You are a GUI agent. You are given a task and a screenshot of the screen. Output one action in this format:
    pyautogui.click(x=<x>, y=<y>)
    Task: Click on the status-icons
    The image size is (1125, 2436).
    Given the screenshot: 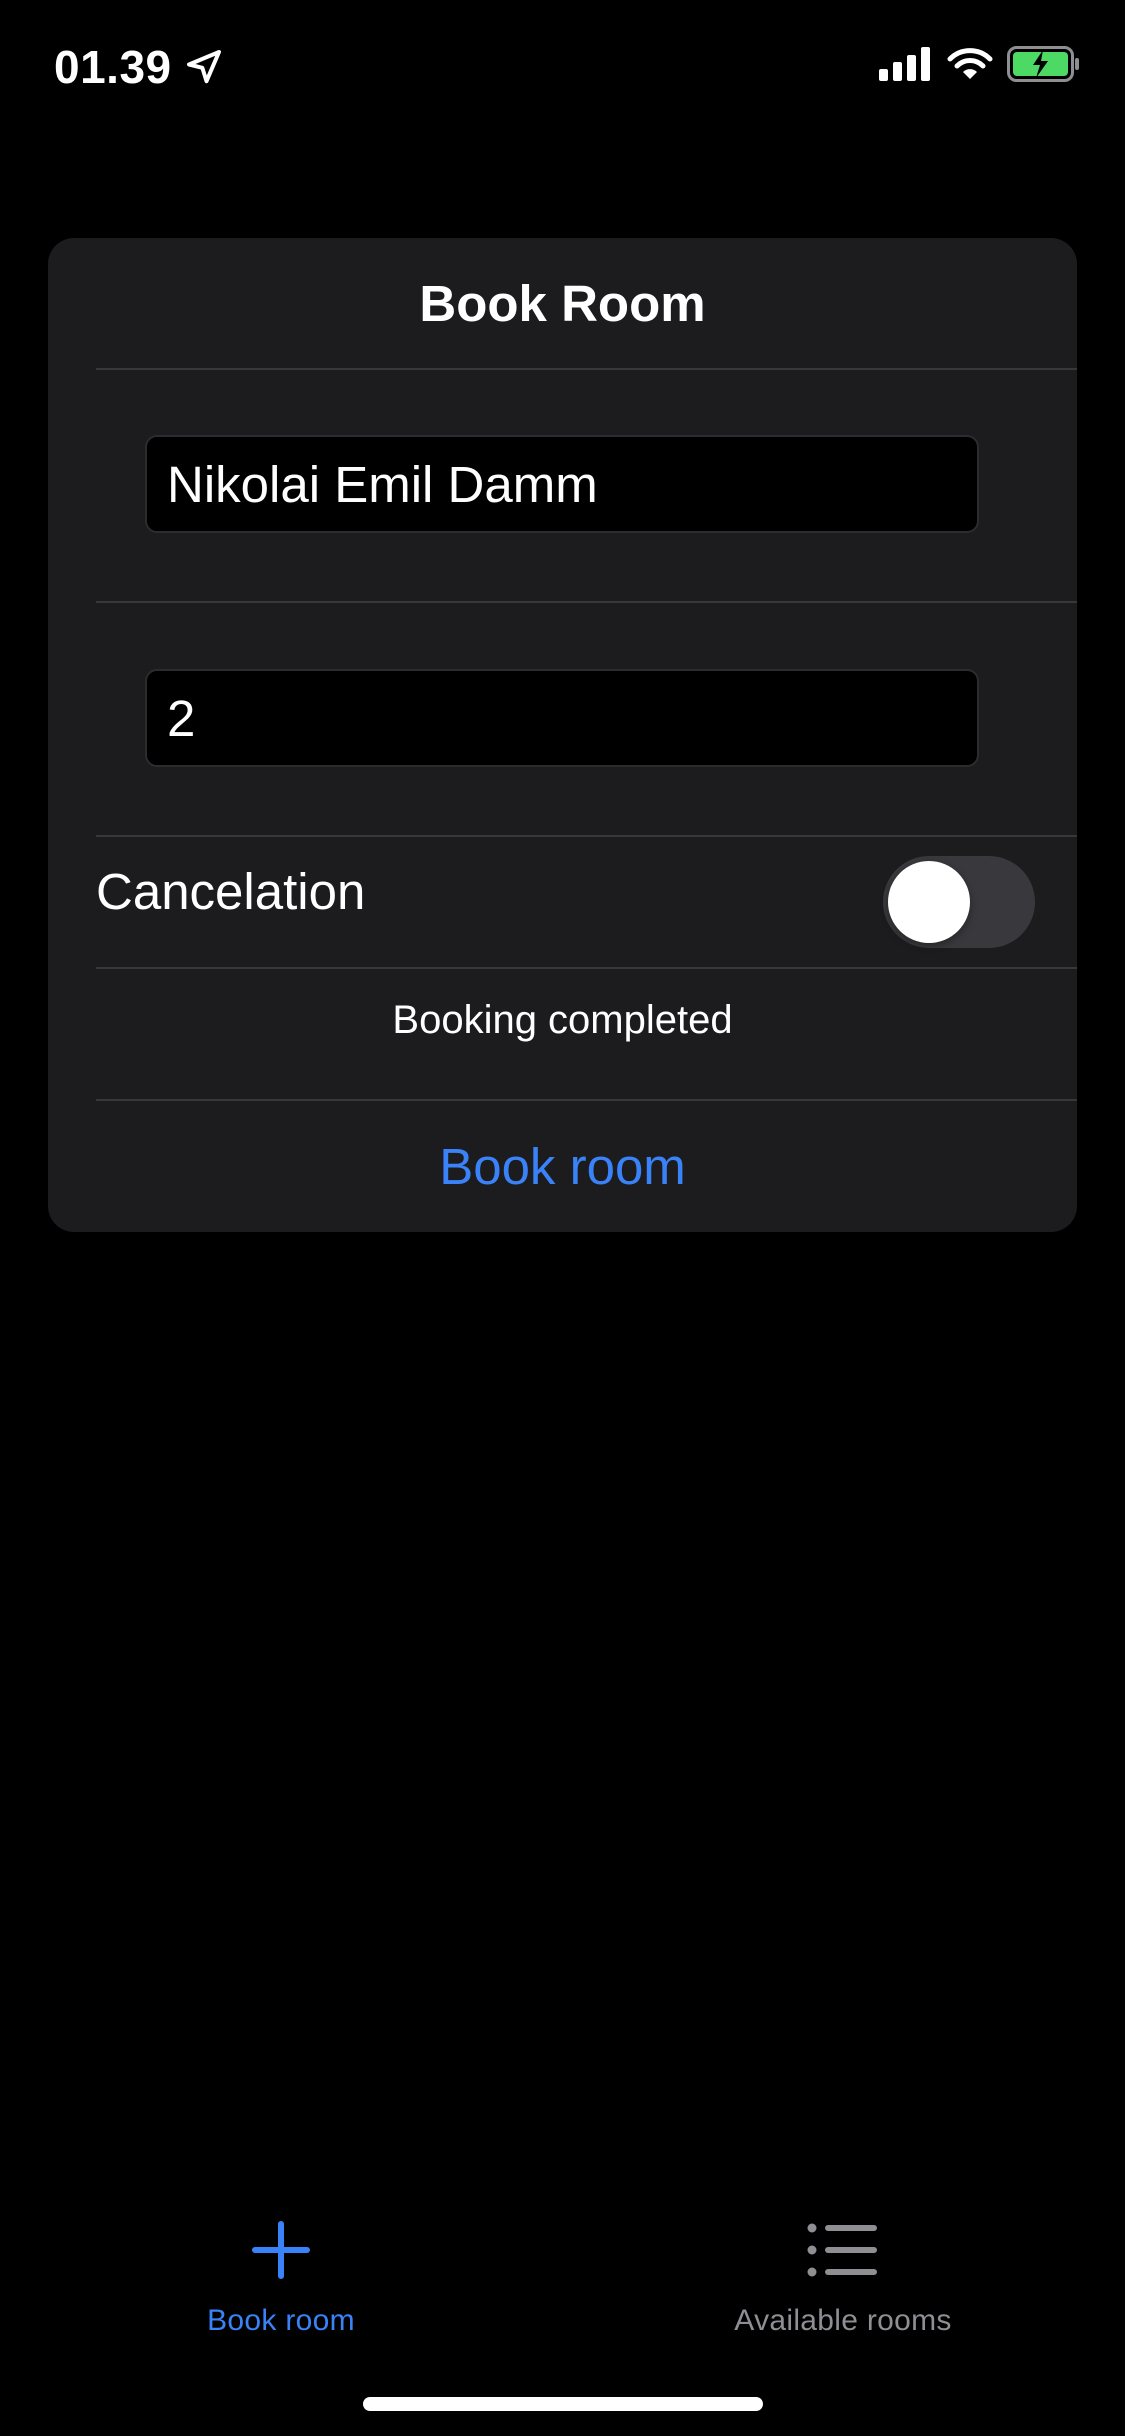 What is the action you would take?
    pyautogui.click(x=980, y=64)
    